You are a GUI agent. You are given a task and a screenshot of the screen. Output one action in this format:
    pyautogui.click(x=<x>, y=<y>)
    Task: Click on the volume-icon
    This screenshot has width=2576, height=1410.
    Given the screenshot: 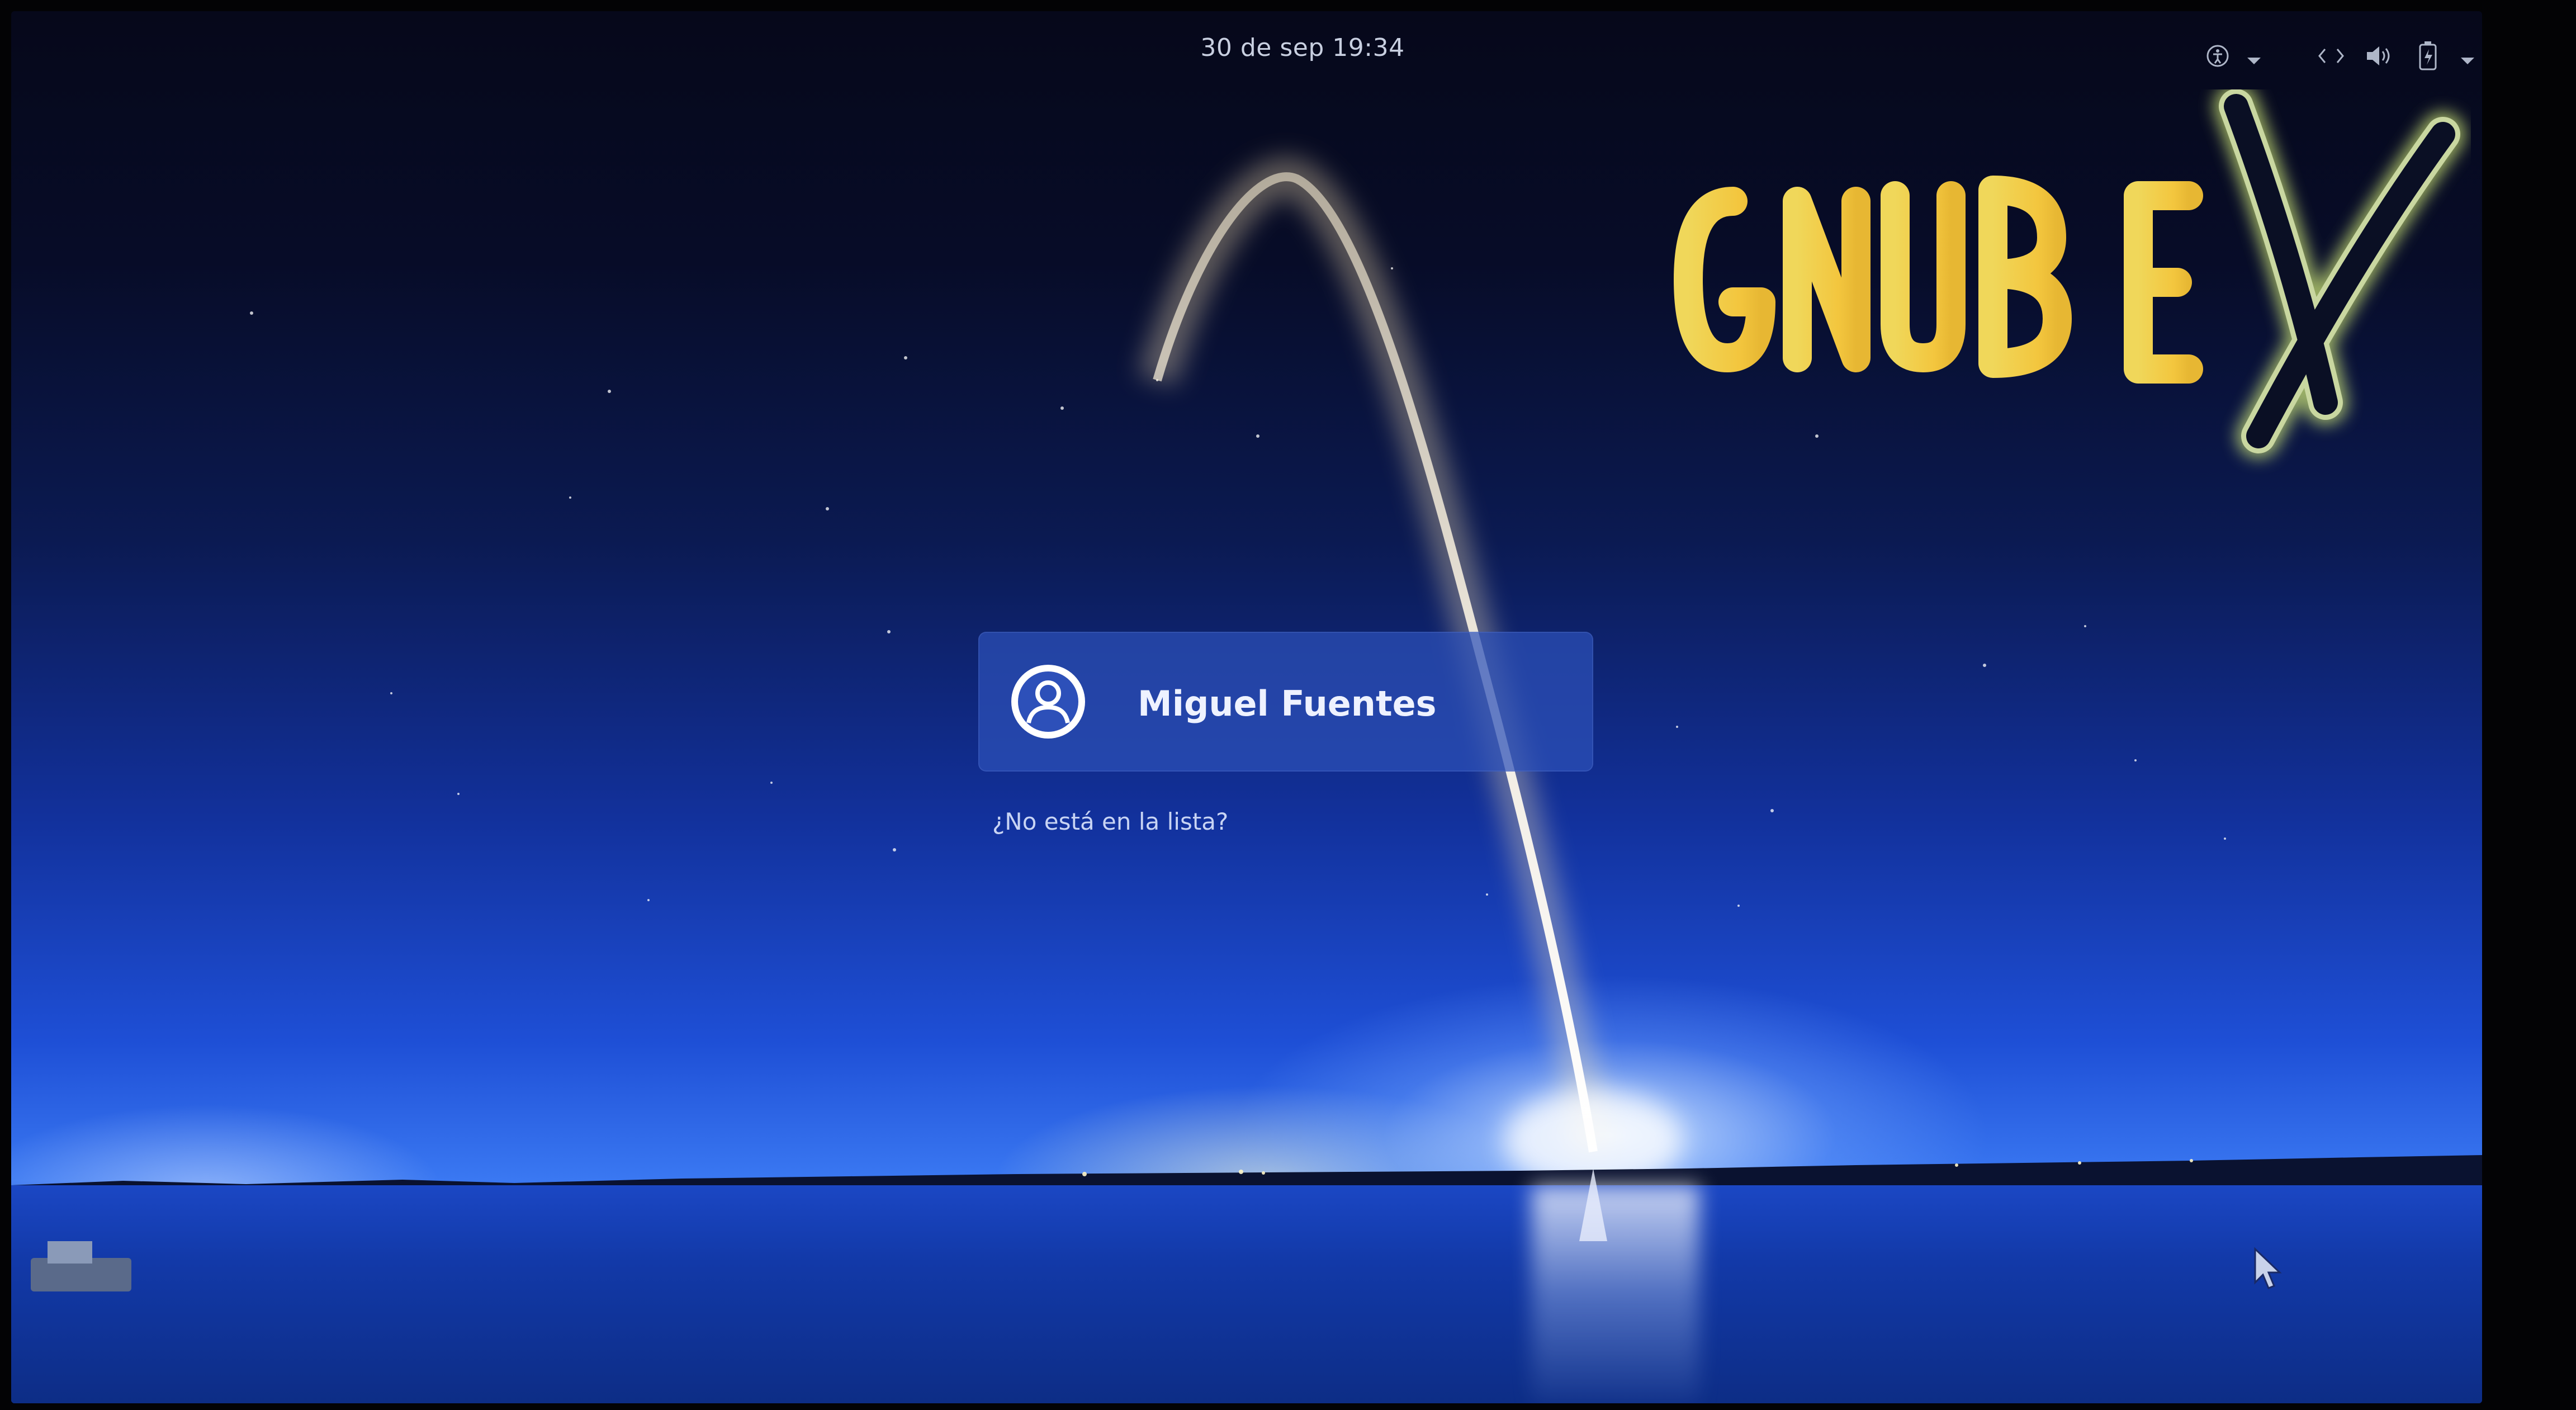 What is the action you would take?
    pyautogui.click(x=2380, y=58)
    